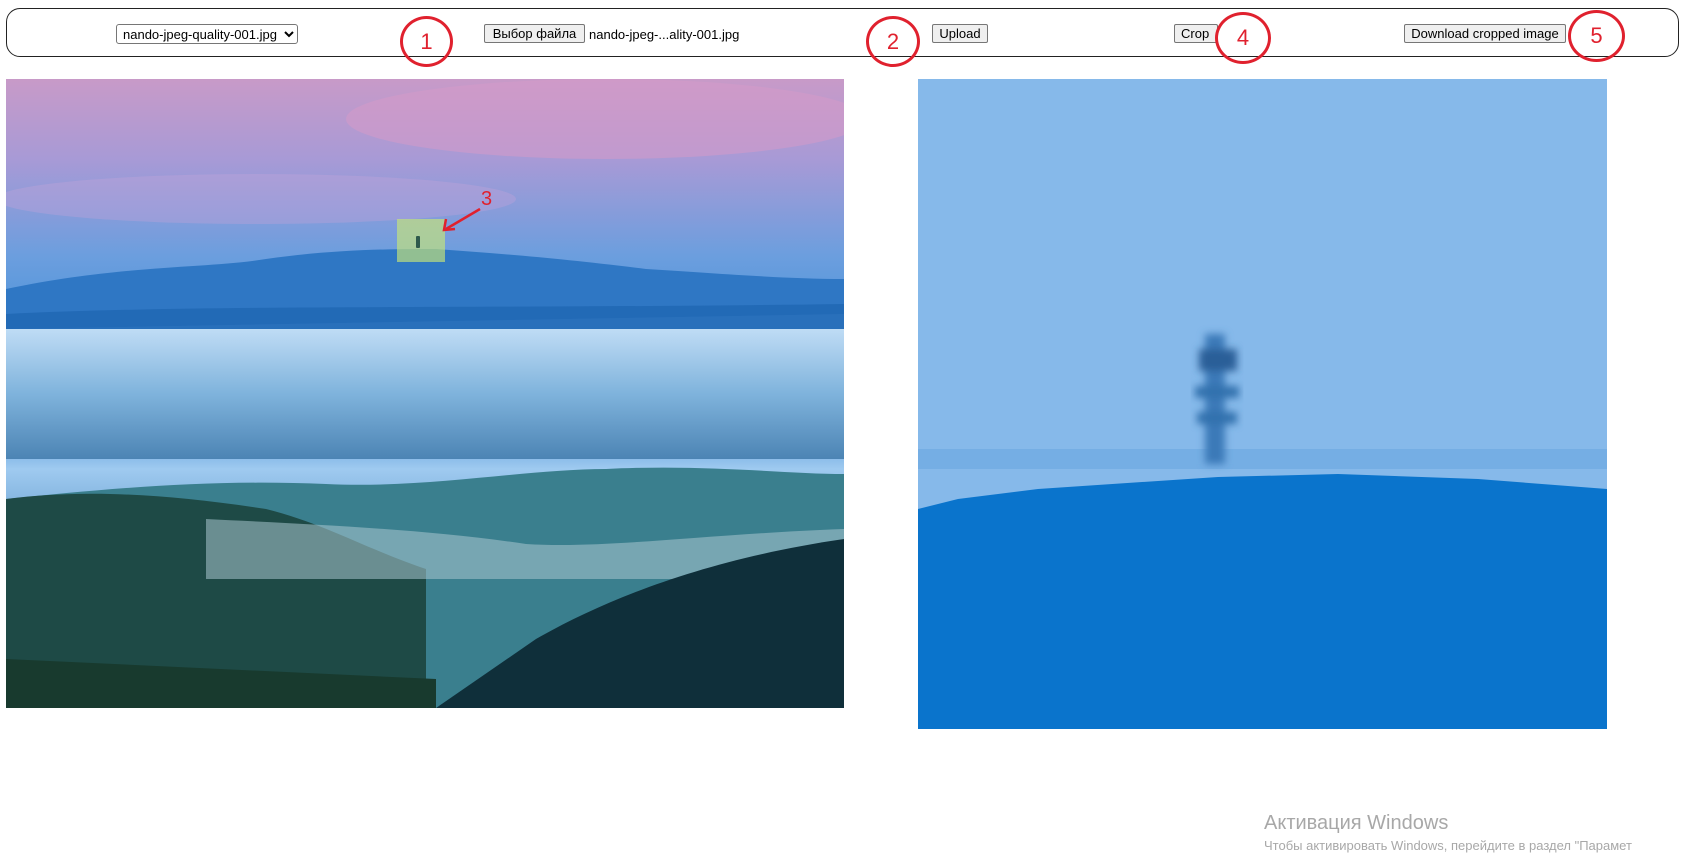 This screenshot has width=1686, height=853. Describe the element at coordinates (421, 240) in the screenshot. I see `crop-selection` at that location.